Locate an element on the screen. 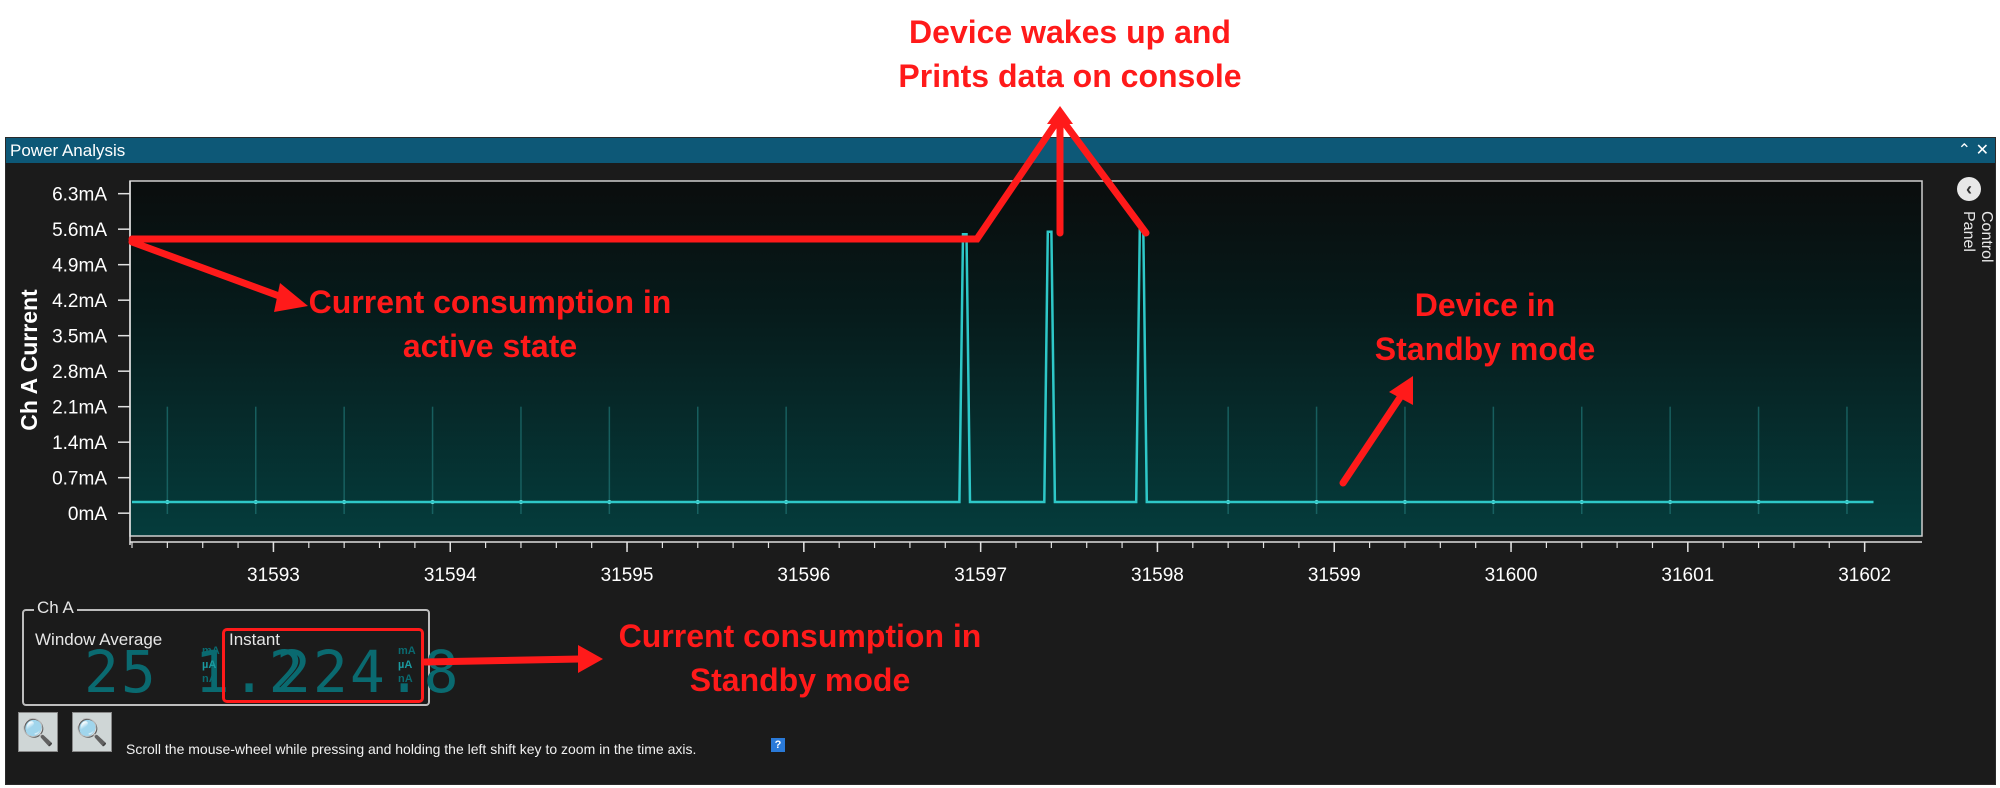 This screenshot has width=2000, height=788. x-tick-label: 31600 is located at coordinates (1511, 575).